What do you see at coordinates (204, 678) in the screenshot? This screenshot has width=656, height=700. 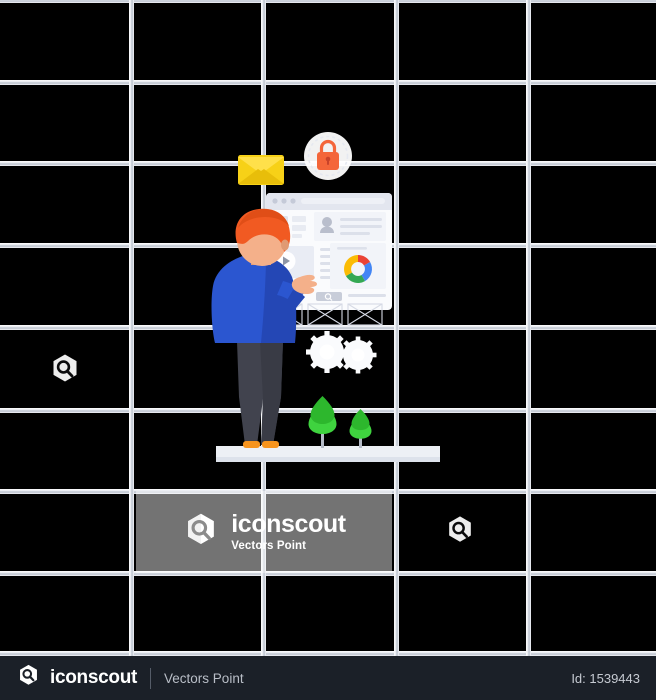 I see `bottom-bar-tagline: Vectors Point` at bounding box center [204, 678].